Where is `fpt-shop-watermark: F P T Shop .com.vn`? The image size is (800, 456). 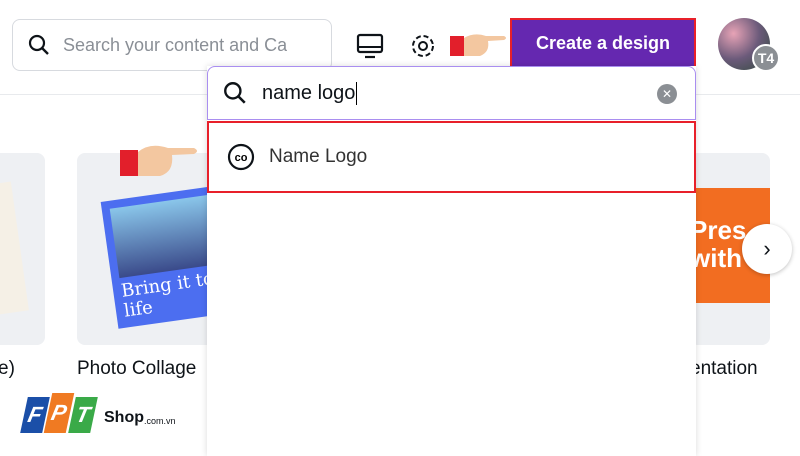
fpt-shop-watermark: F P T Shop .com.vn is located at coordinates (98, 413).